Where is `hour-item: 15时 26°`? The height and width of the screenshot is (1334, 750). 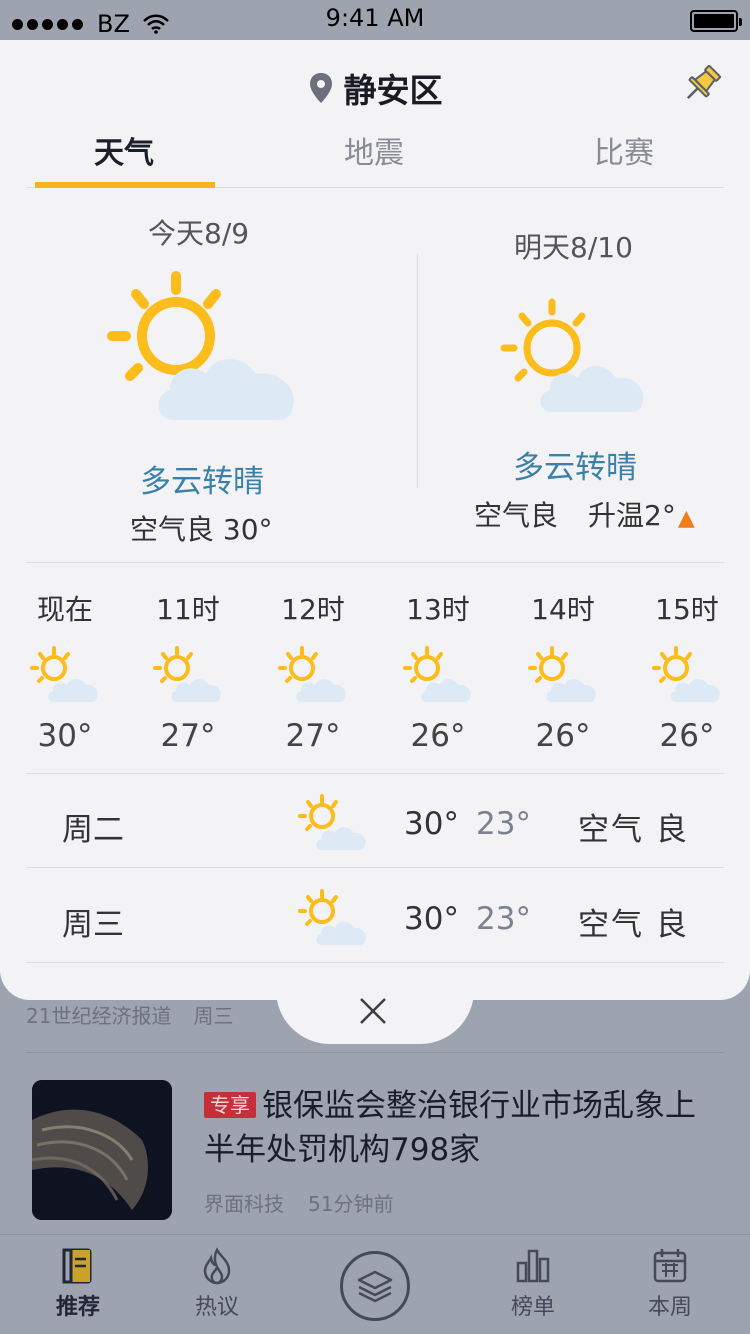
hour-item: 15时 26° is located at coordinates (687, 671).